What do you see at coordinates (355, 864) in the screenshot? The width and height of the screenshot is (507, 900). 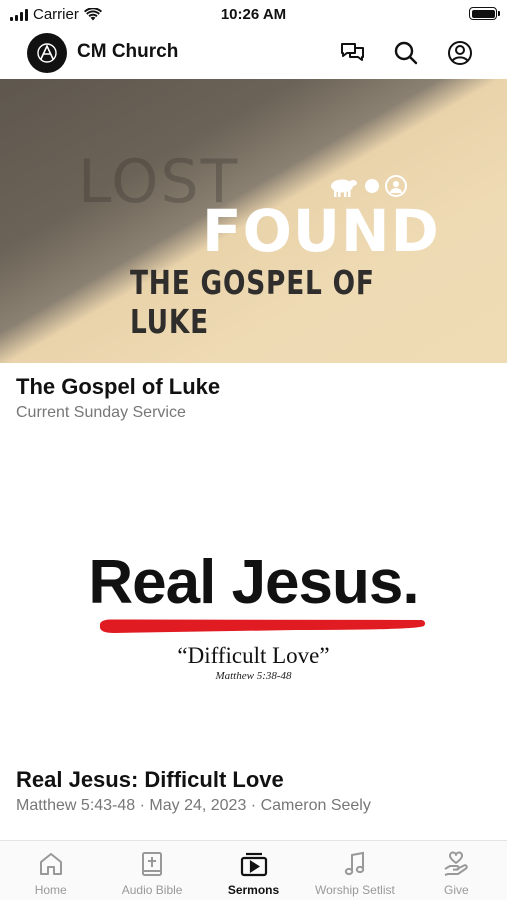 I see `music-note-icon` at bounding box center [355, 864].